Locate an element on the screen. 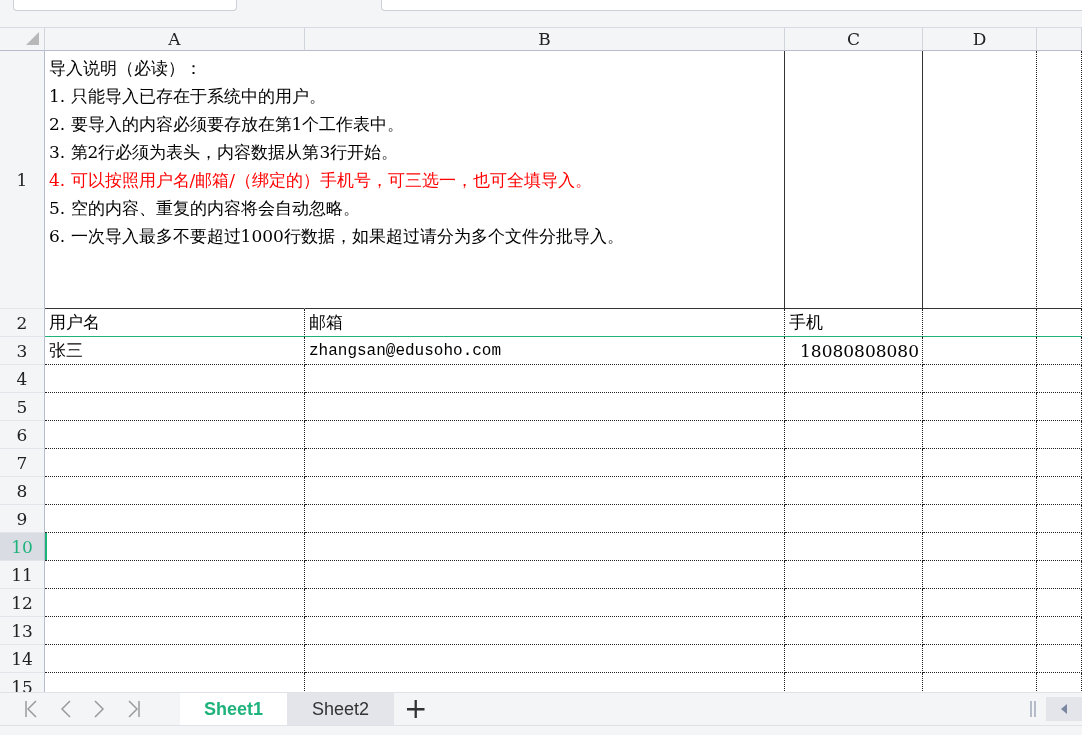 The width and height of the screenshot is (1082, 735). table-cell: 张三 is located at coordinates (175, 351).